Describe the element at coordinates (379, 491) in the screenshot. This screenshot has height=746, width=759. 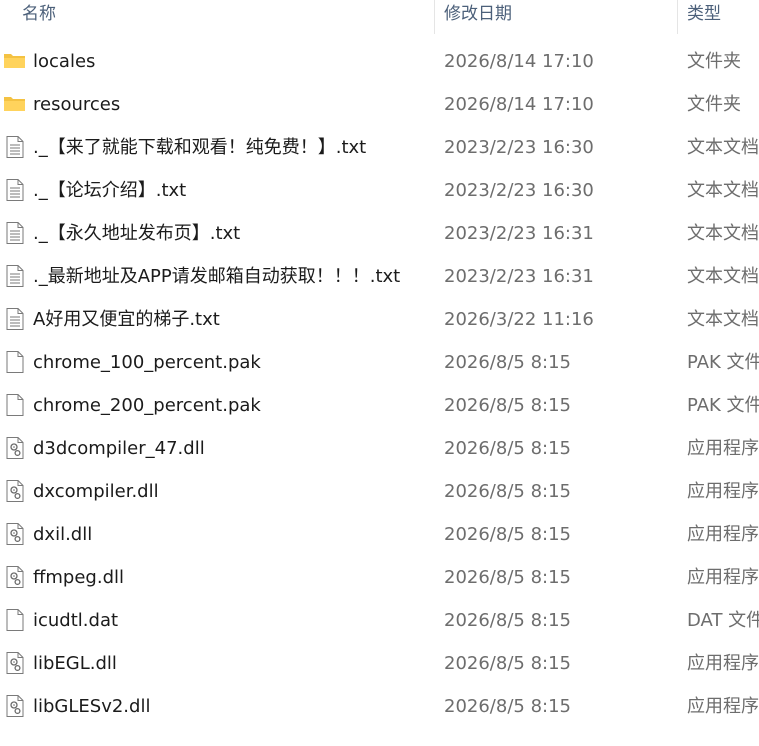
I see `file-row: dxcompiler.dll 2026/8/5 8:15 应用程序扩展` at that location.